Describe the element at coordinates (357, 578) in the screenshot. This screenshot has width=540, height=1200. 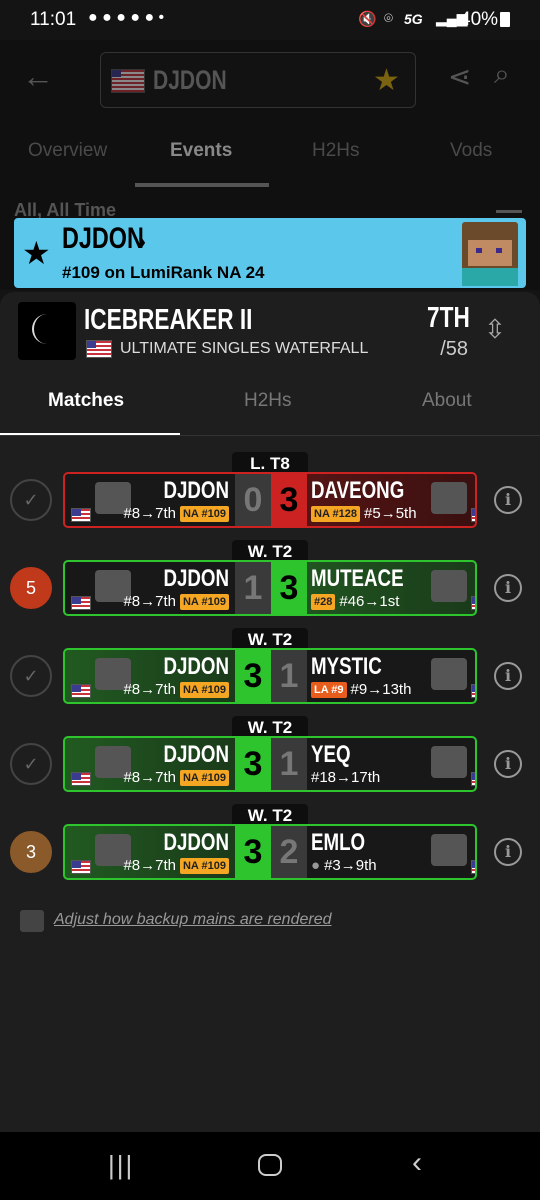
I see `right-player-name: MUTEACE` at that location.